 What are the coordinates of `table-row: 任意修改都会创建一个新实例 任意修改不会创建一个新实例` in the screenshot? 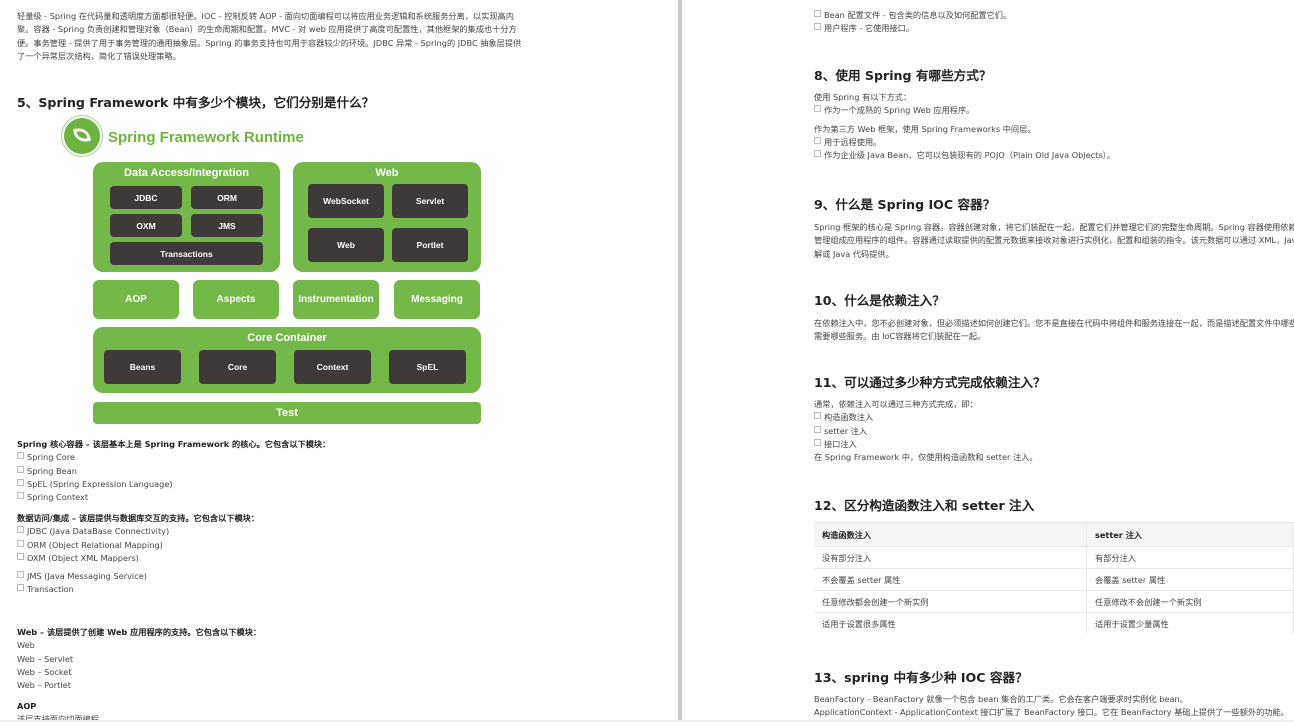 It's located at (1054, 601).